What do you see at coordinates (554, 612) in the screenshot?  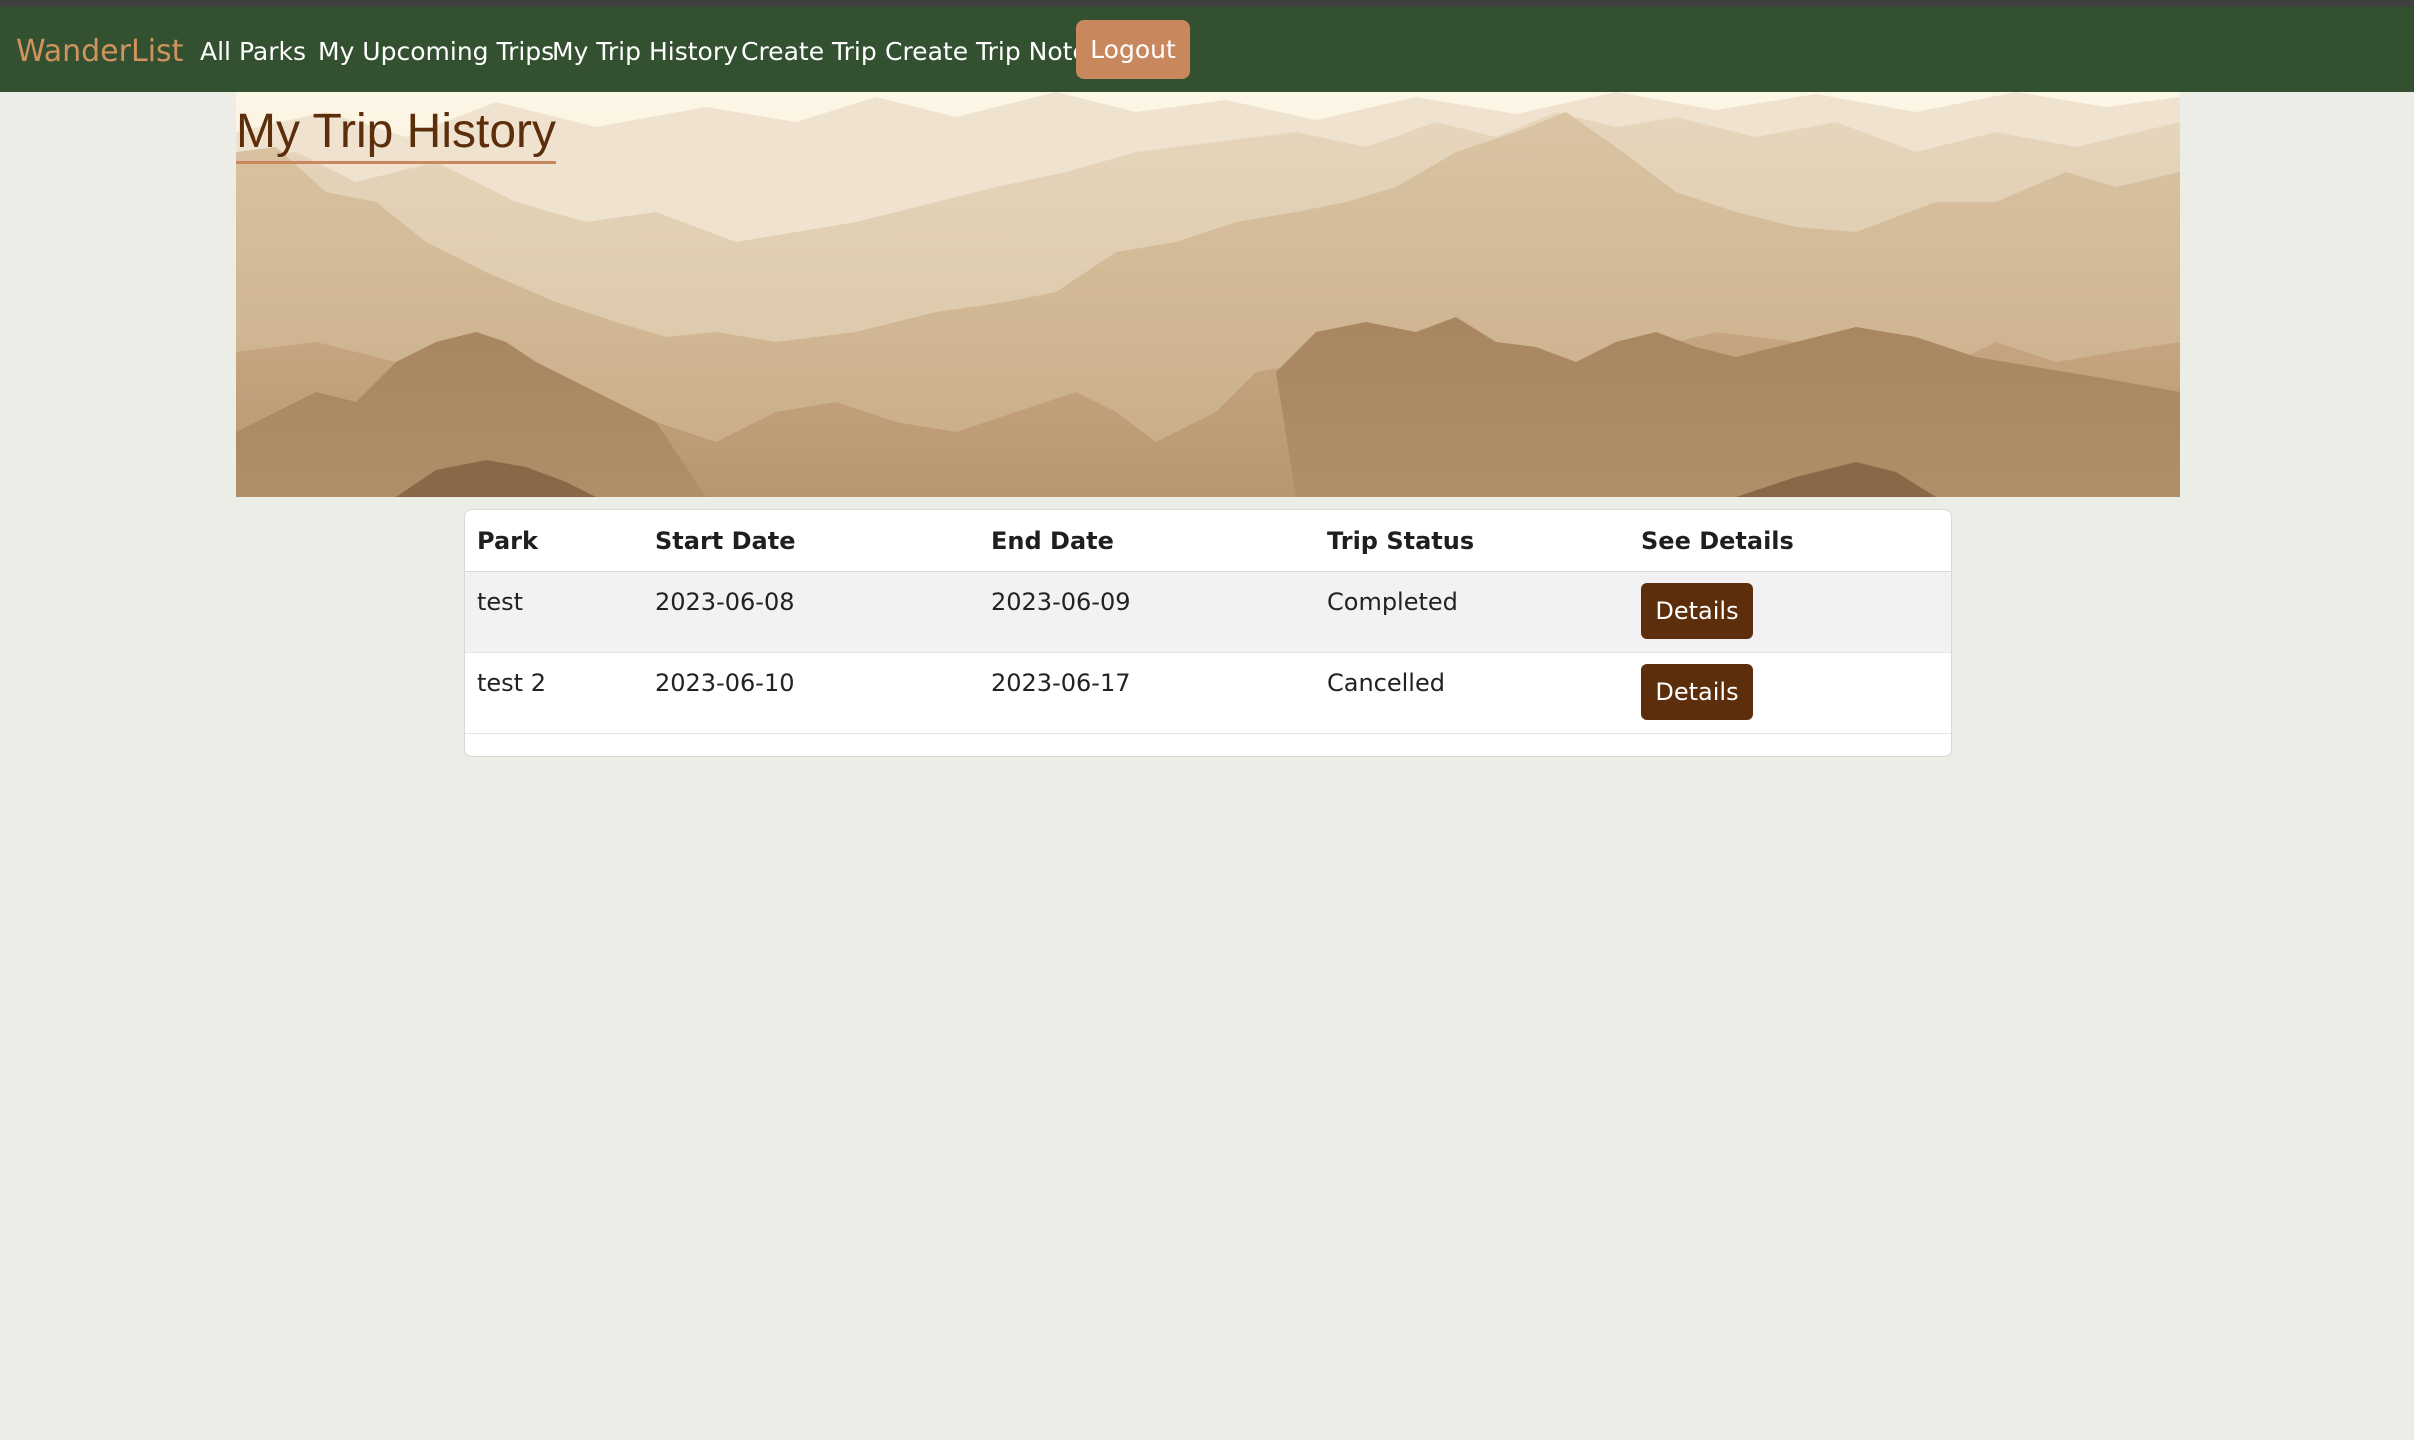 I see `cell-park: test` at bounding box center [554, 612].